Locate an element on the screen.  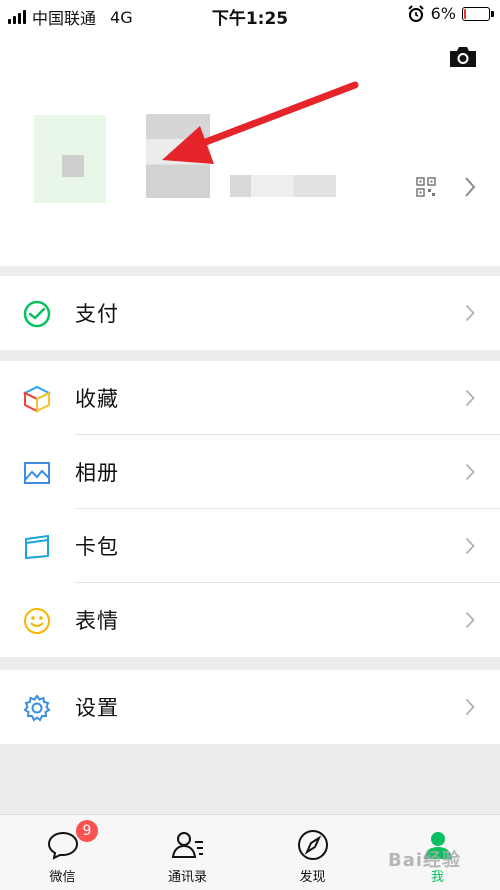
battery-icon is located at coordinates (478, 13).